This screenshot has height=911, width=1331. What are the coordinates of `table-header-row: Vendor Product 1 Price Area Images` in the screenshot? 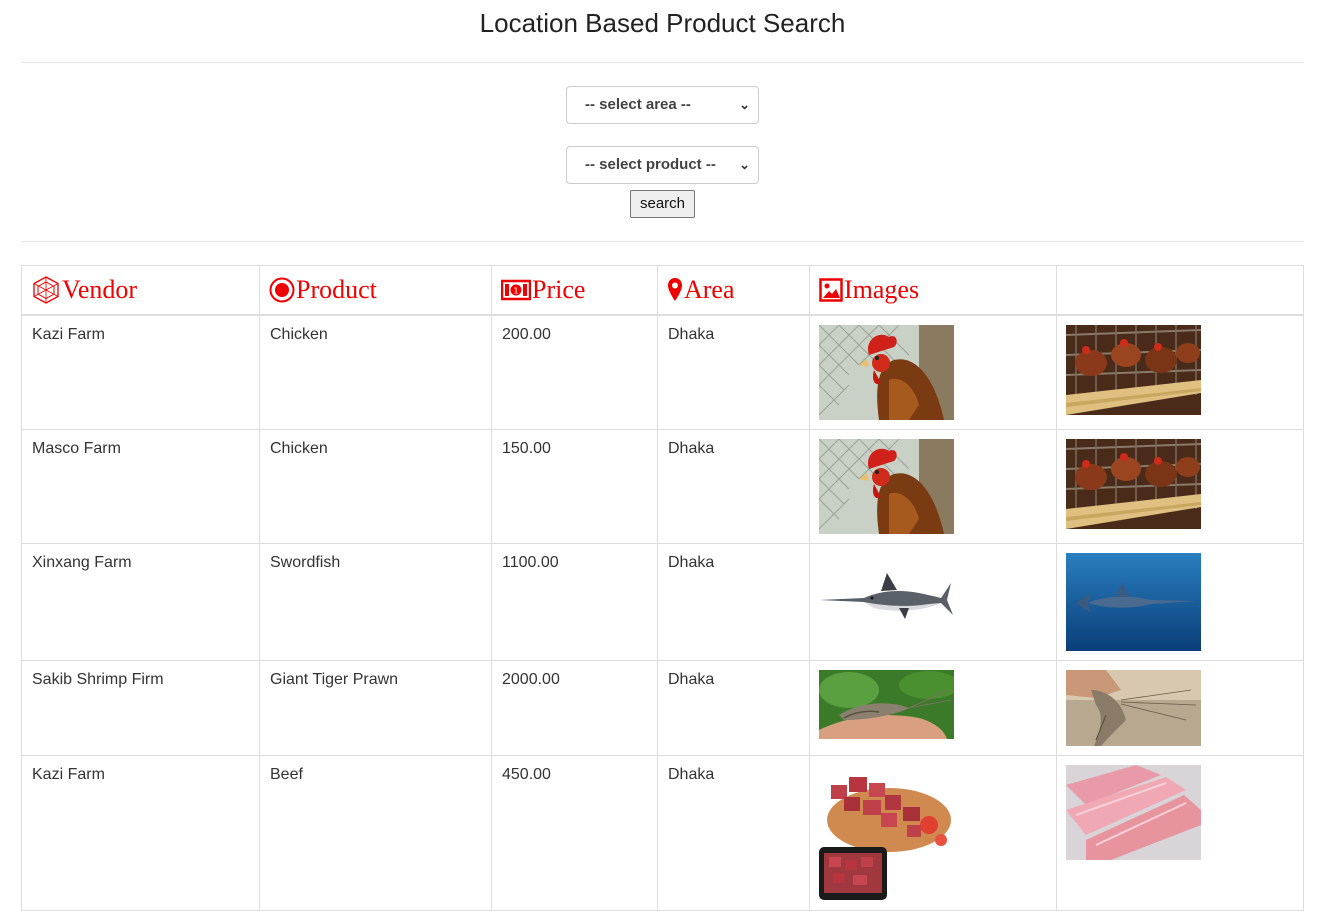 It's located at (662, 290).